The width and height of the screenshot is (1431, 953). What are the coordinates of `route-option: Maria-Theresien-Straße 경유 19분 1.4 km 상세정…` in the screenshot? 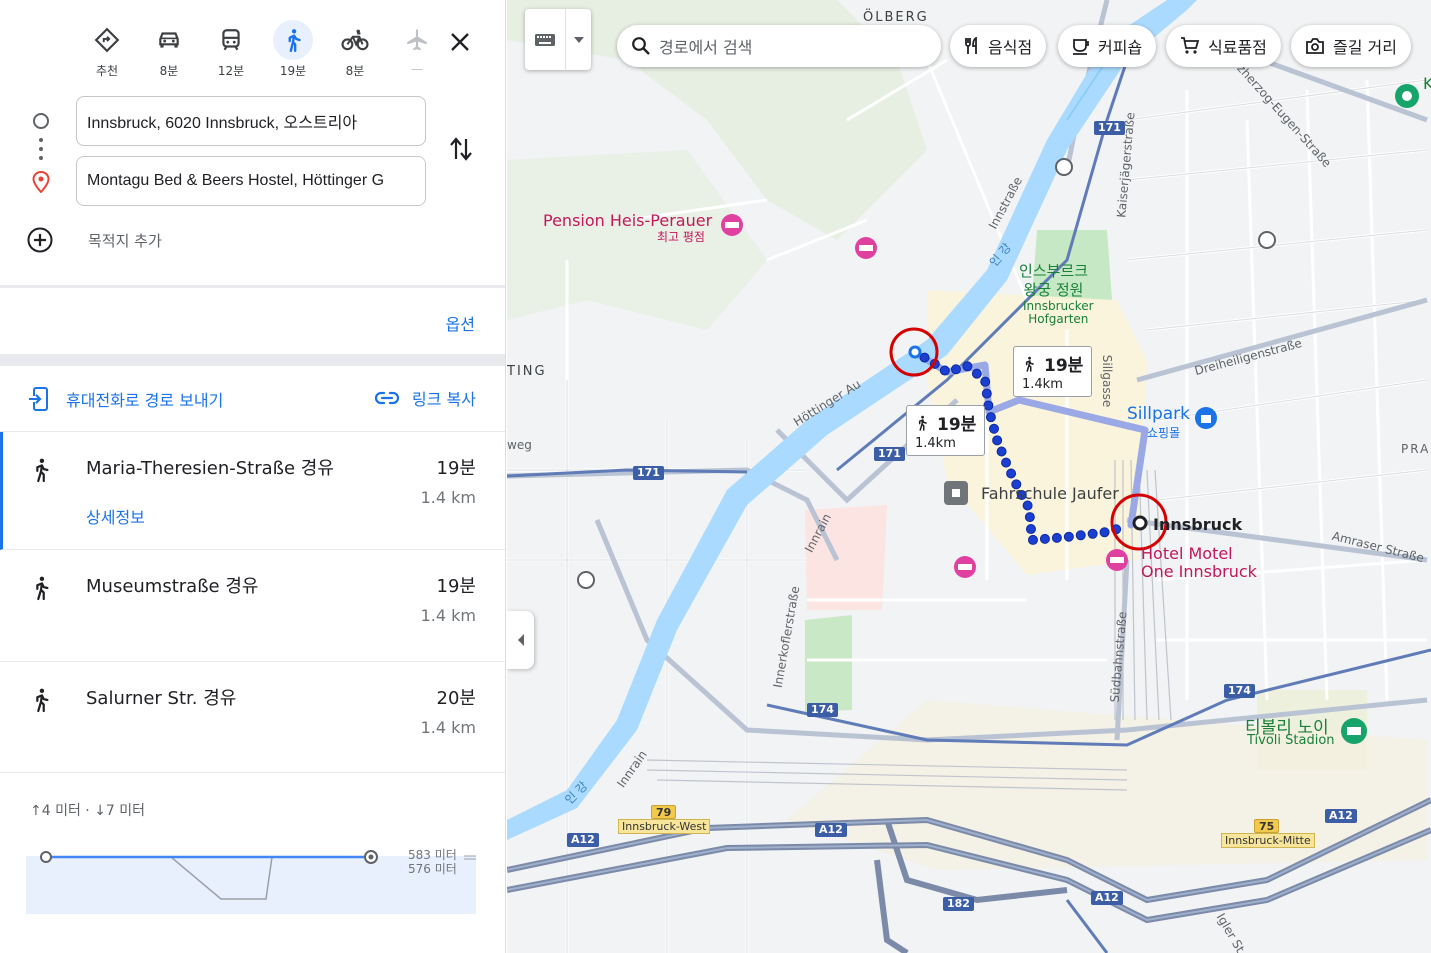 It's located at (252, 491).